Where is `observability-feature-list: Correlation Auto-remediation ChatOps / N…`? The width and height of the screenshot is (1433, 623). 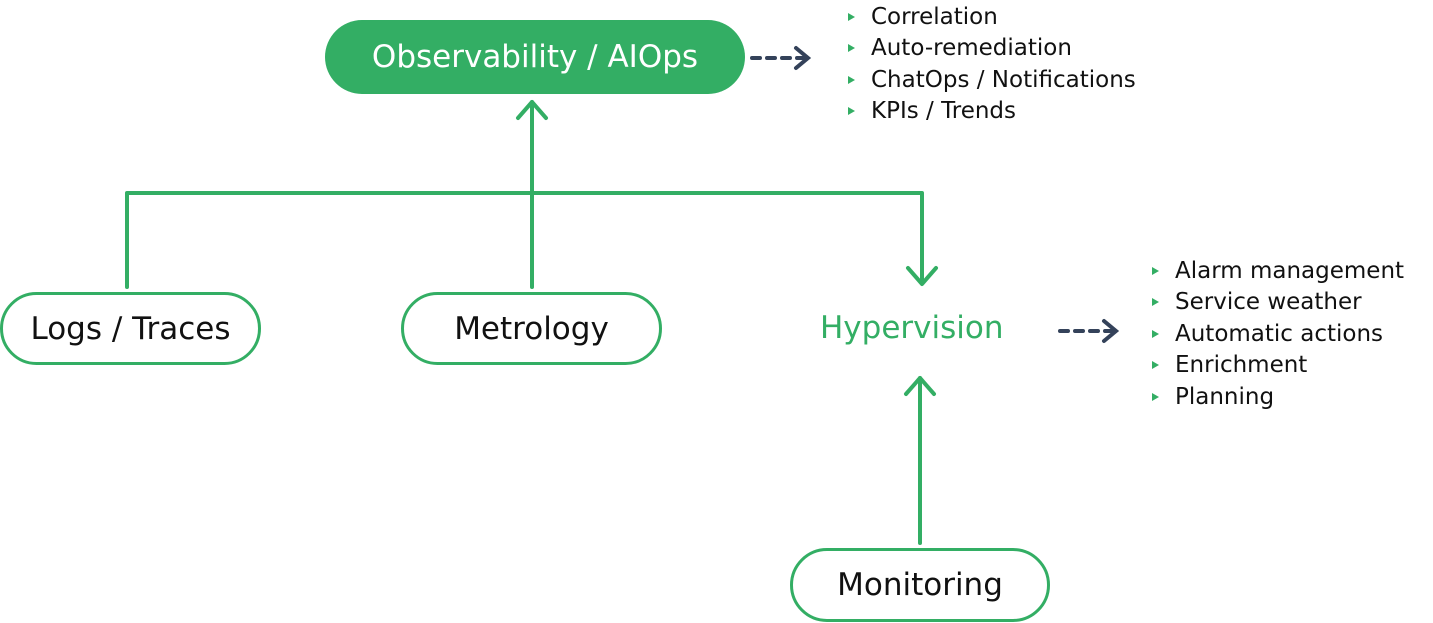 observability-feature-list: Correlation Auto-remediation ChatOps / N… is located at coordinates (992, 64).